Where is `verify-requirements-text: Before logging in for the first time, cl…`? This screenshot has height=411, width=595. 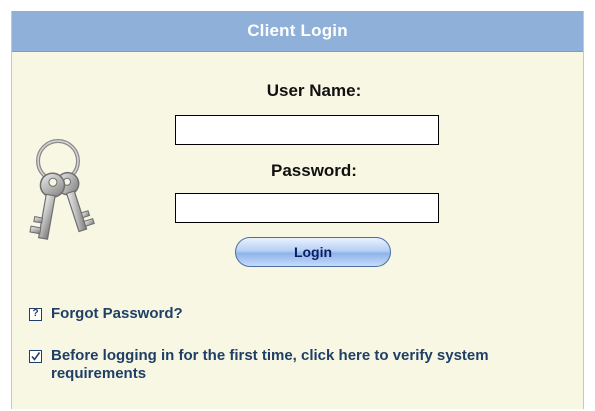 verify-requirements-text: Before logging in for the first time, cl… is located at coordinates (270, 364).